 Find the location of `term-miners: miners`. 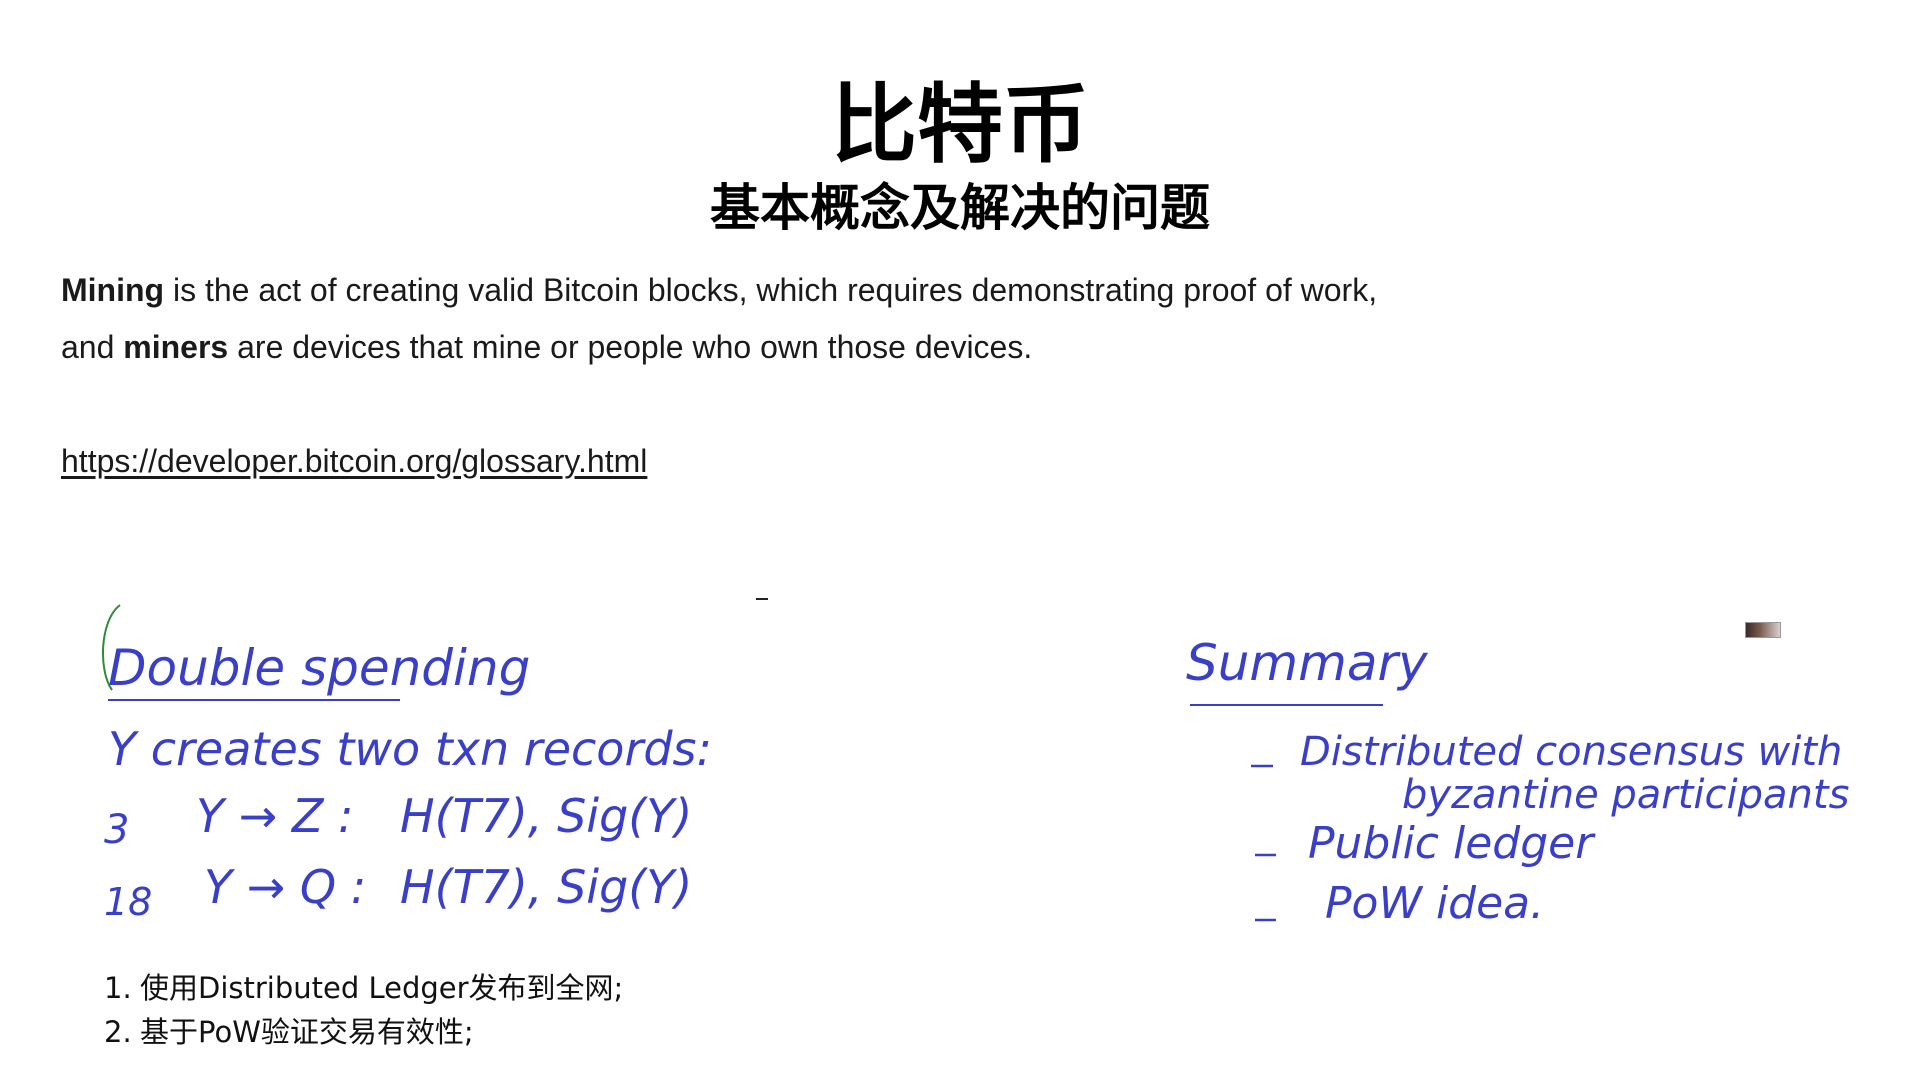

term-miners: miners is located at coordinates (176, 347).